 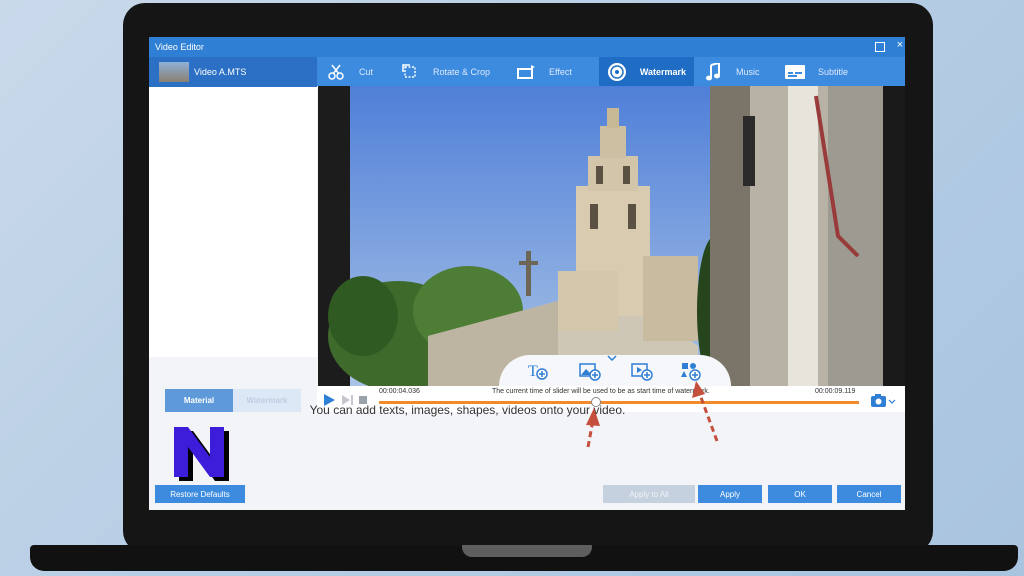 What do you see at coordinates (713, 71) in the screenshot?
I see `music-note-icon` at bounding box center [713, 71].